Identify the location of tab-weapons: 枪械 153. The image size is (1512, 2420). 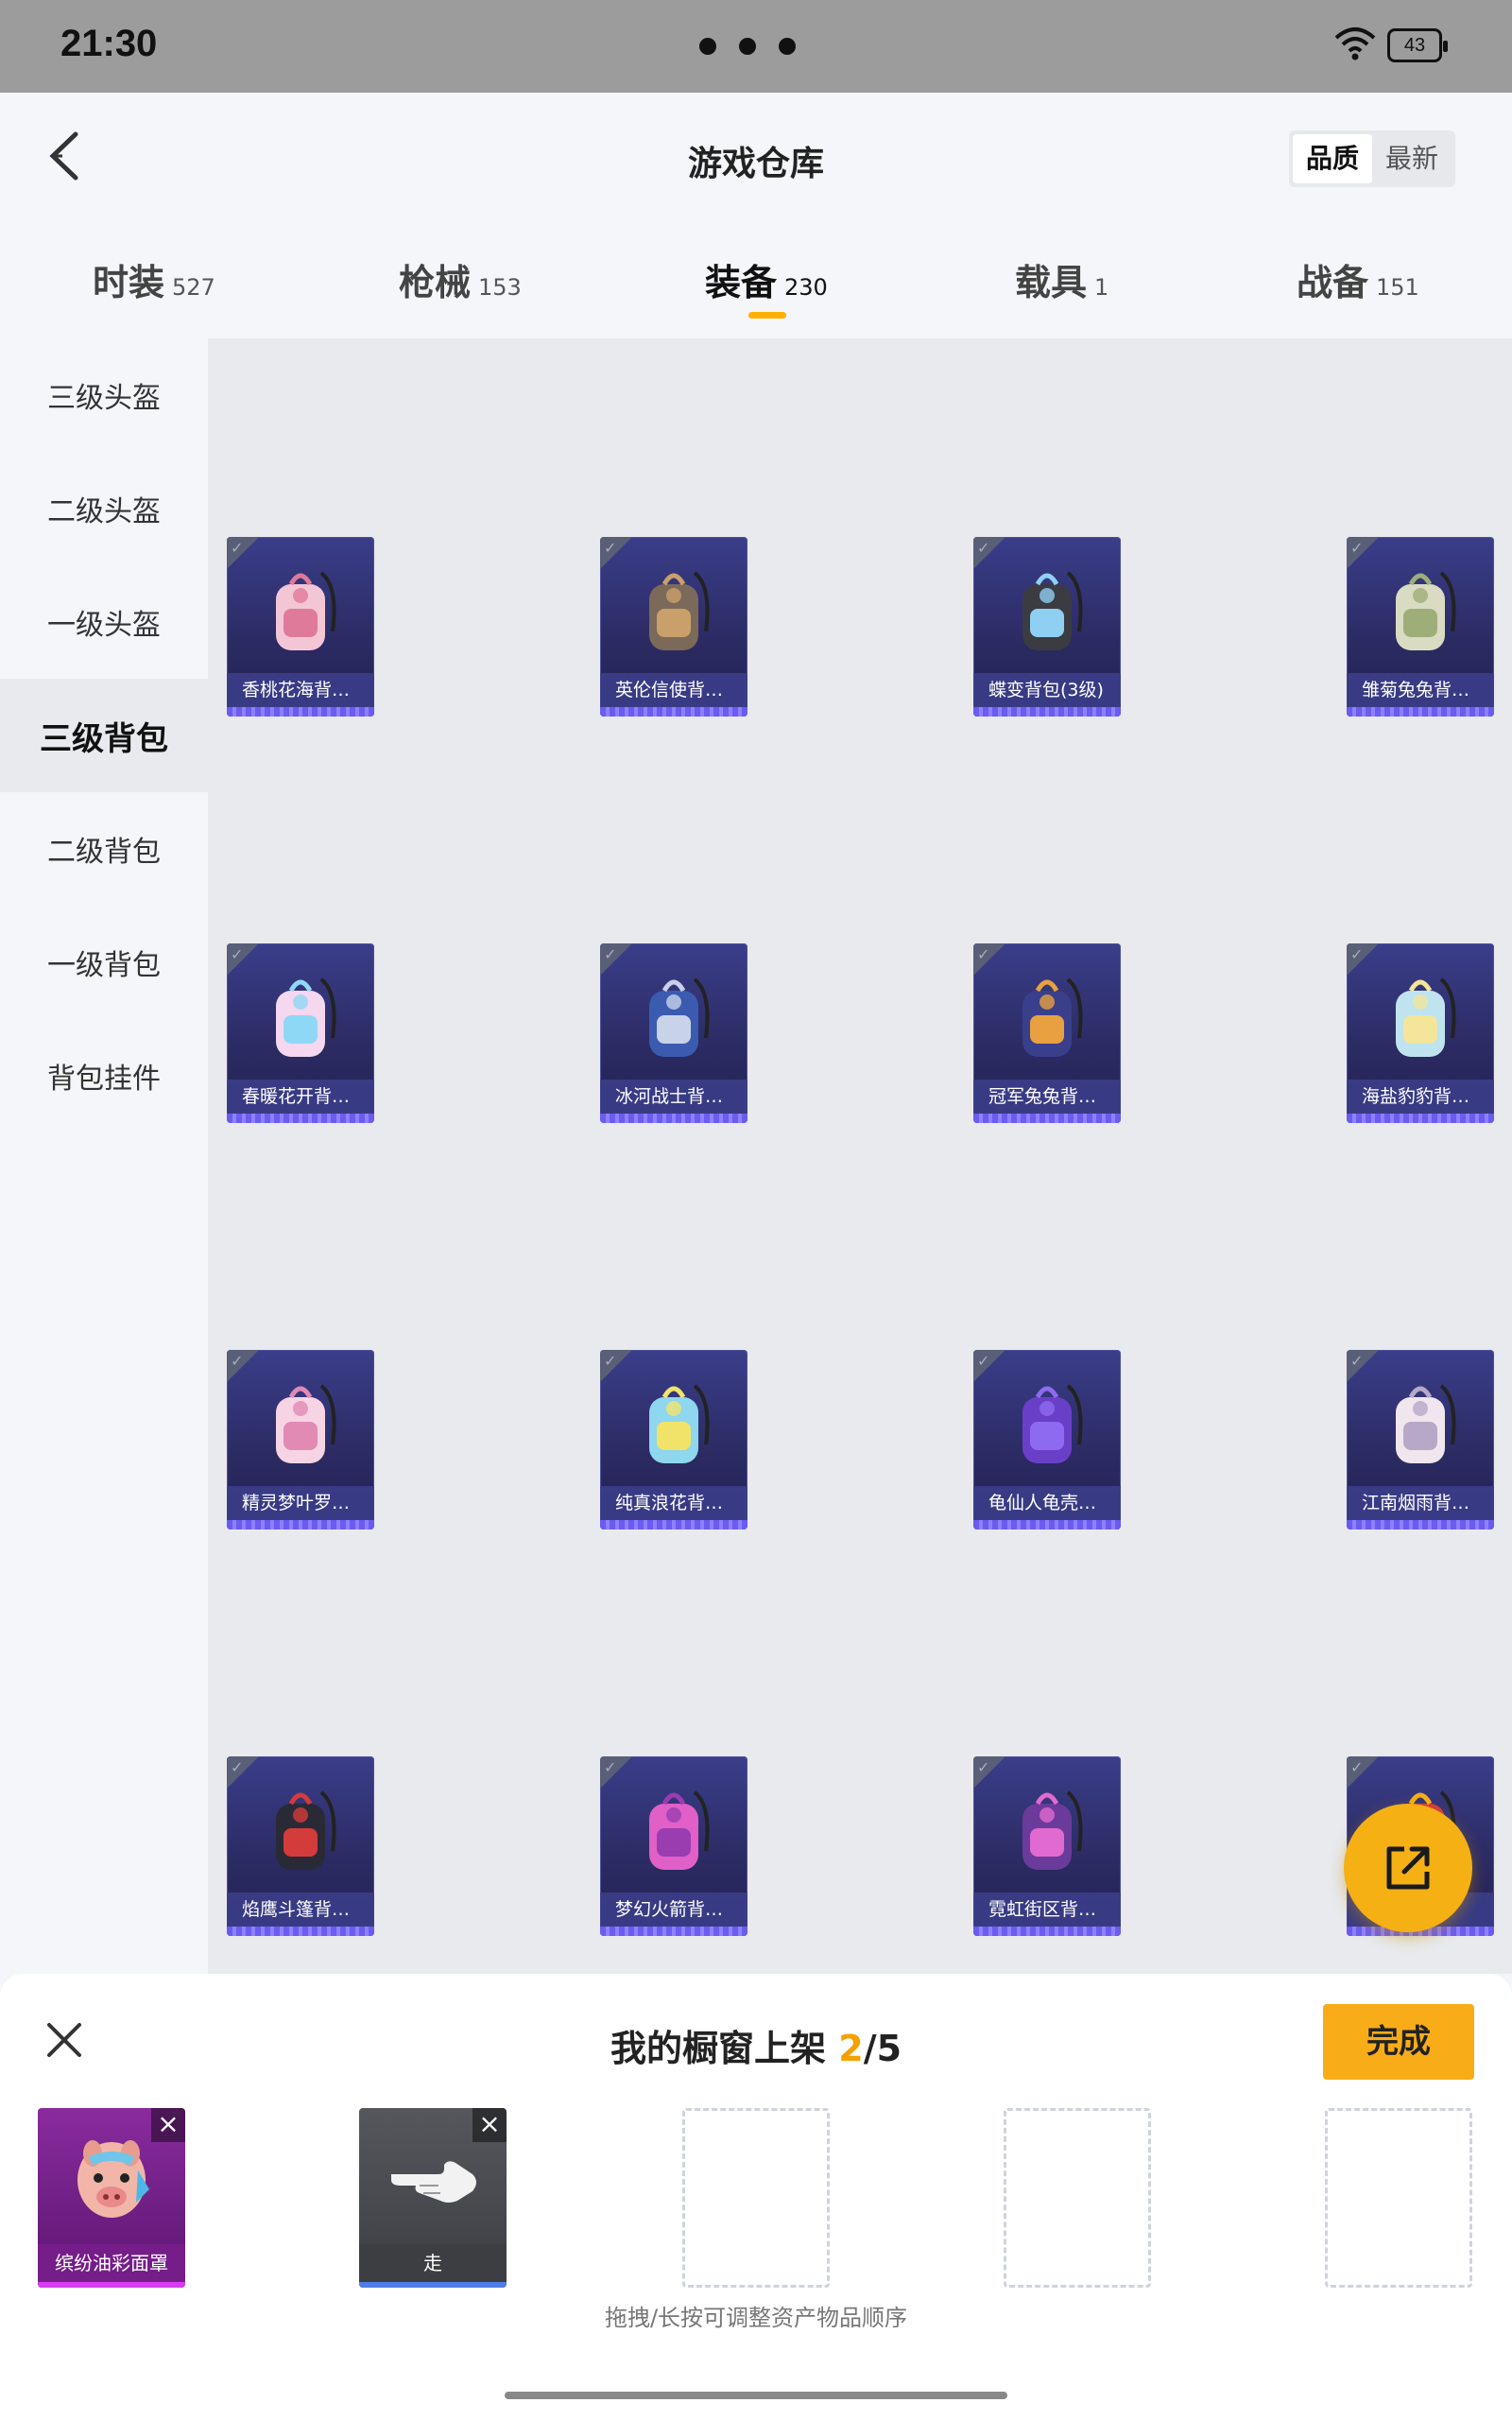
(460, 279).